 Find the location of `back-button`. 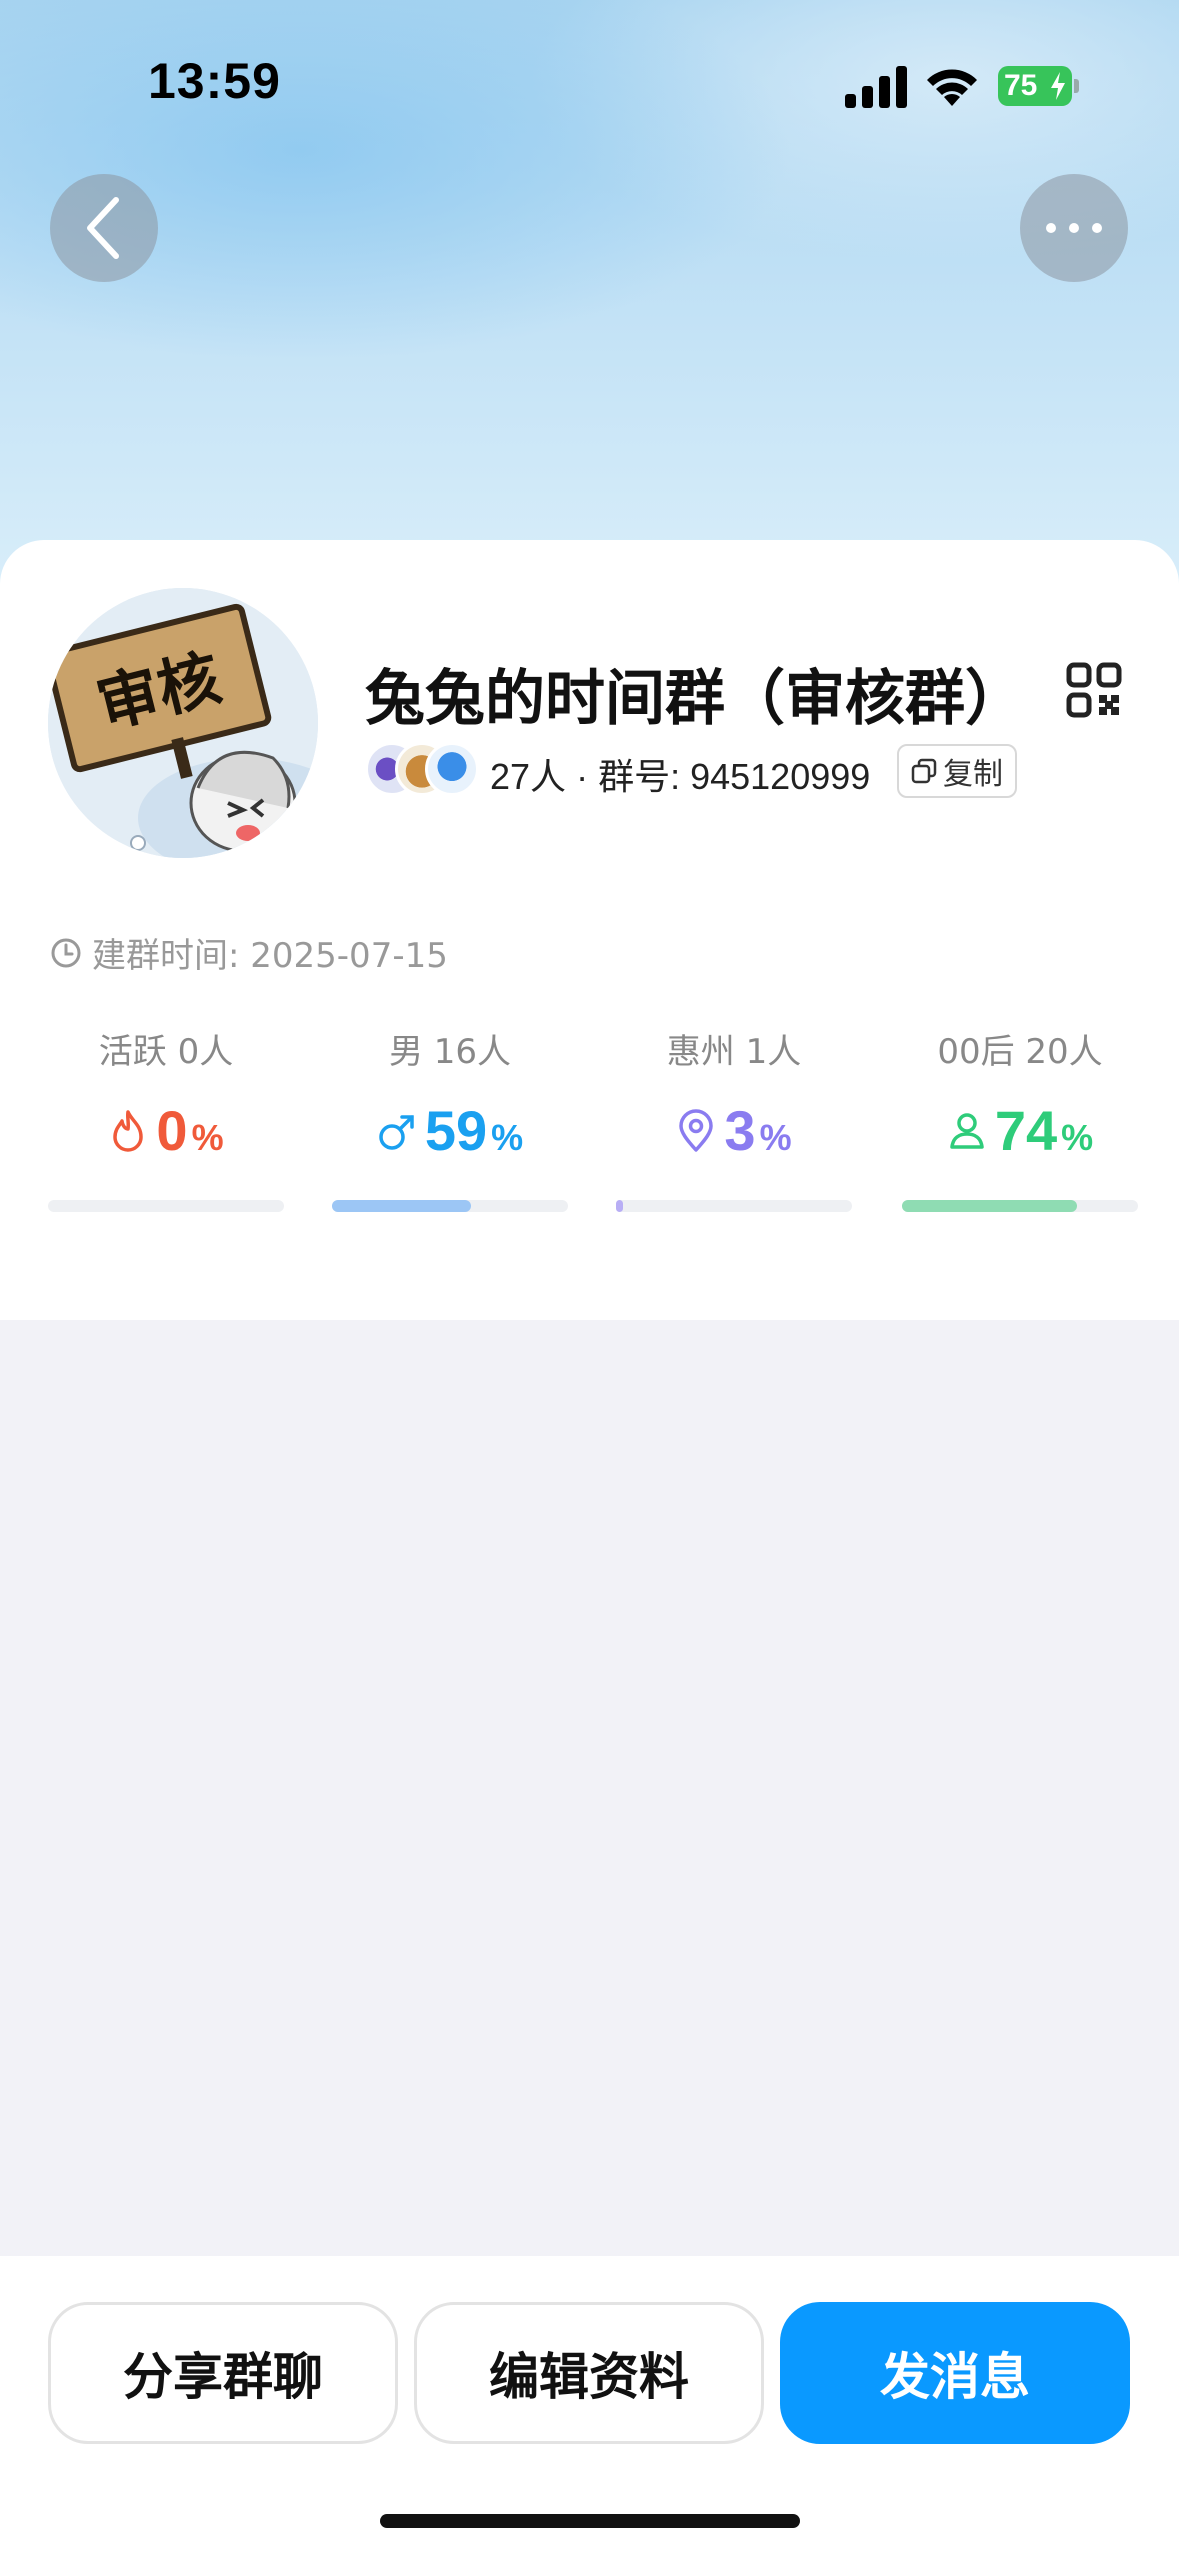

back-button is located at coordinates (104, 228).